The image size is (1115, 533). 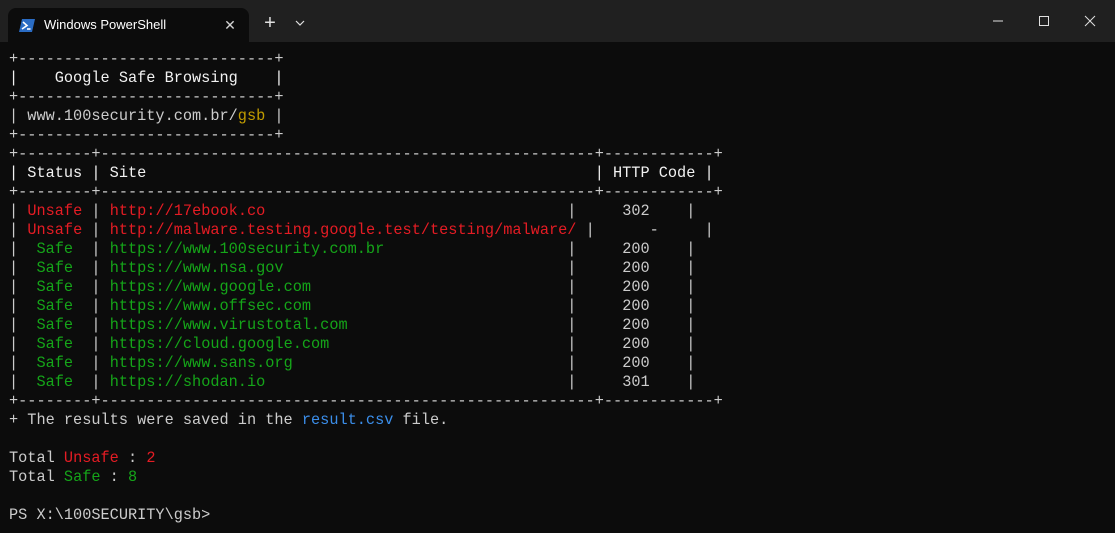 I want to click on chevron-down-icon, so click(x=300, y=23).